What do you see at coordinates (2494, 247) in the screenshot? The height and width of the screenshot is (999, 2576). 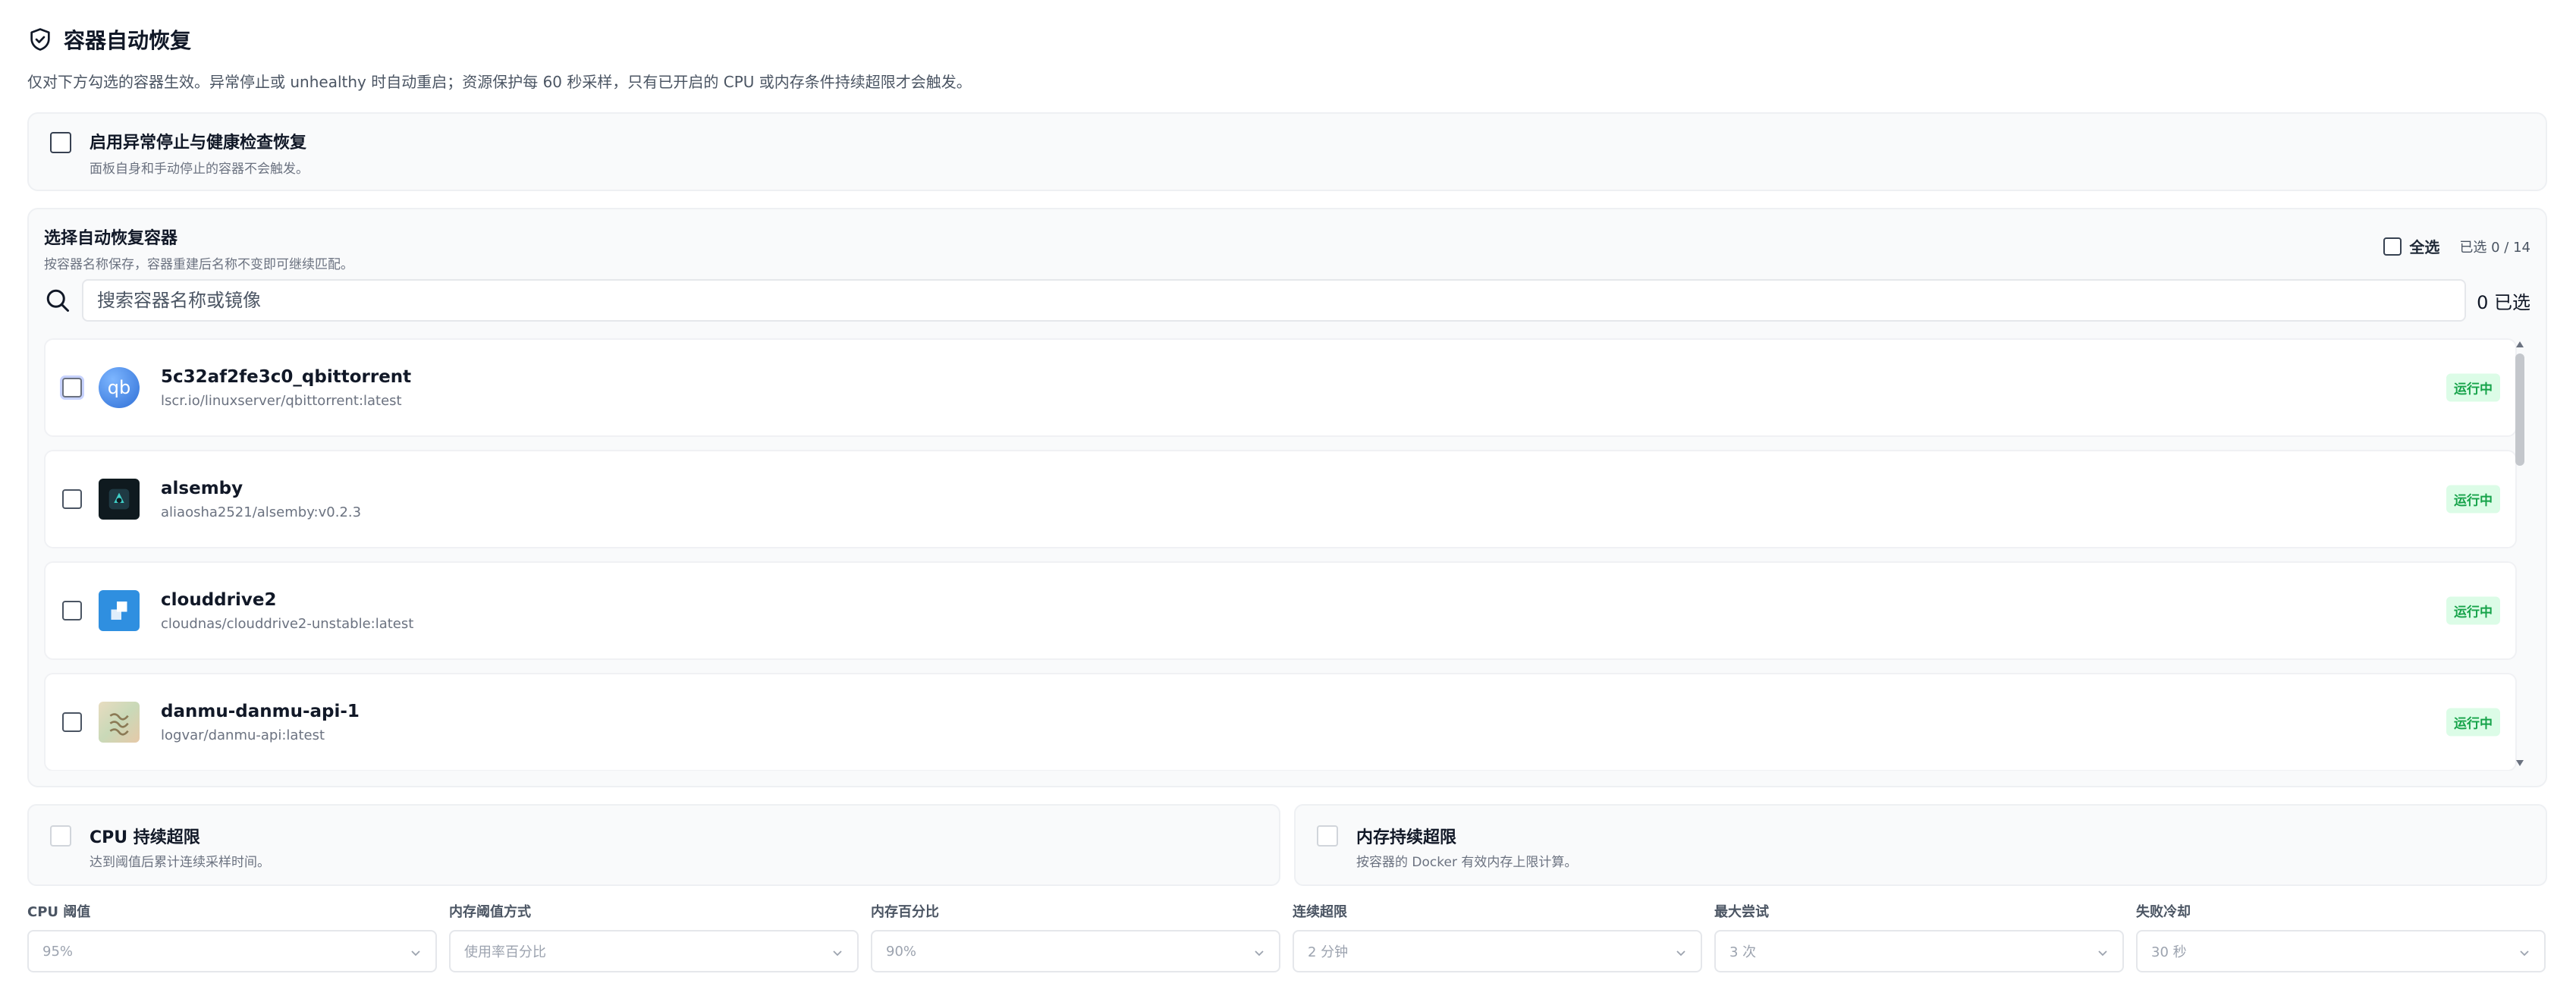 I see `selected-count: 已选 0 / 14` at bounding box center [2494, 247].